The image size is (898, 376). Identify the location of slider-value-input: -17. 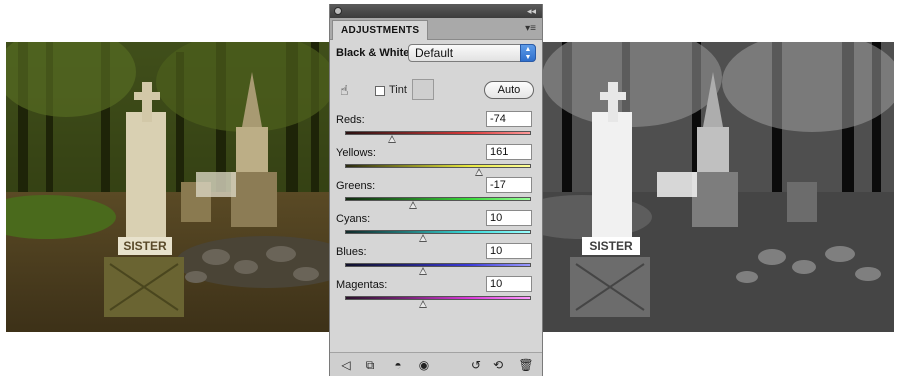
(509, 185).